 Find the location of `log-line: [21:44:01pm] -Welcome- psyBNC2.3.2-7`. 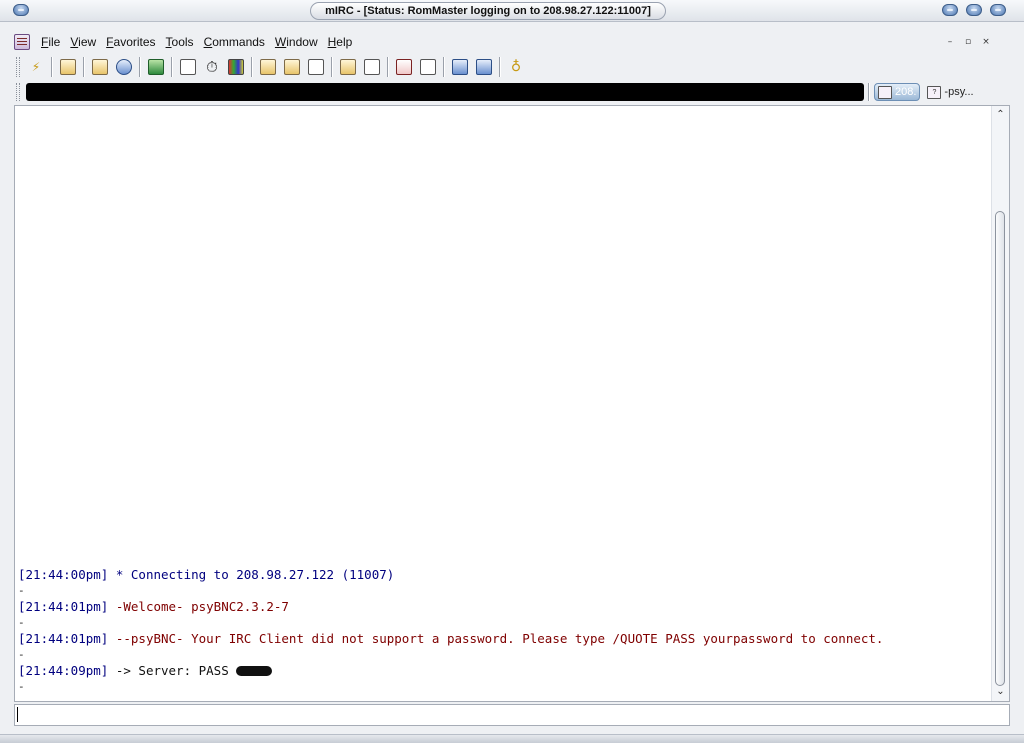

log-line: [21:44:01pm] -Welcome- psyBNC2.3.2-7 is located at coordinates (503, 607).